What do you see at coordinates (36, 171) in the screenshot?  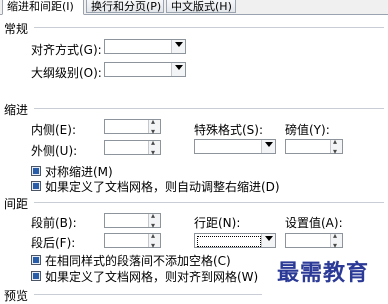 I see `mirror-indents-checkbox` at bounding box center [36, 171].